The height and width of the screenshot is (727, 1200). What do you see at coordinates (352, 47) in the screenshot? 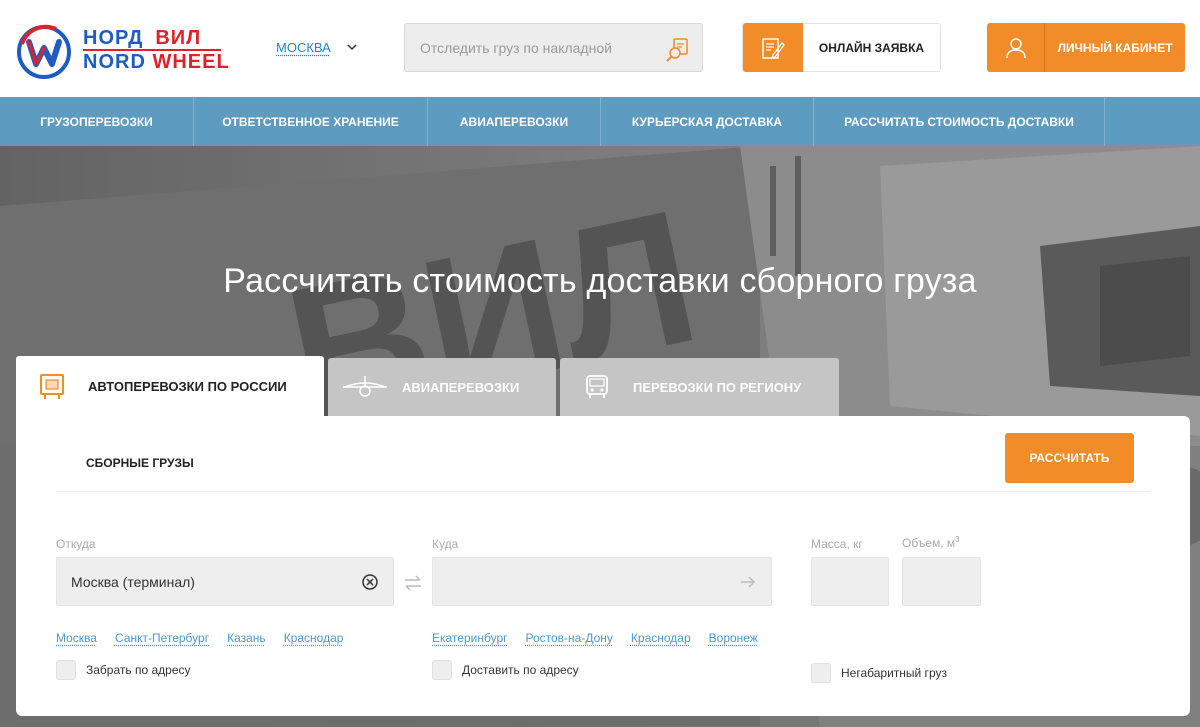
I see `chevron-down-icon` at bounding box center [352, 47].